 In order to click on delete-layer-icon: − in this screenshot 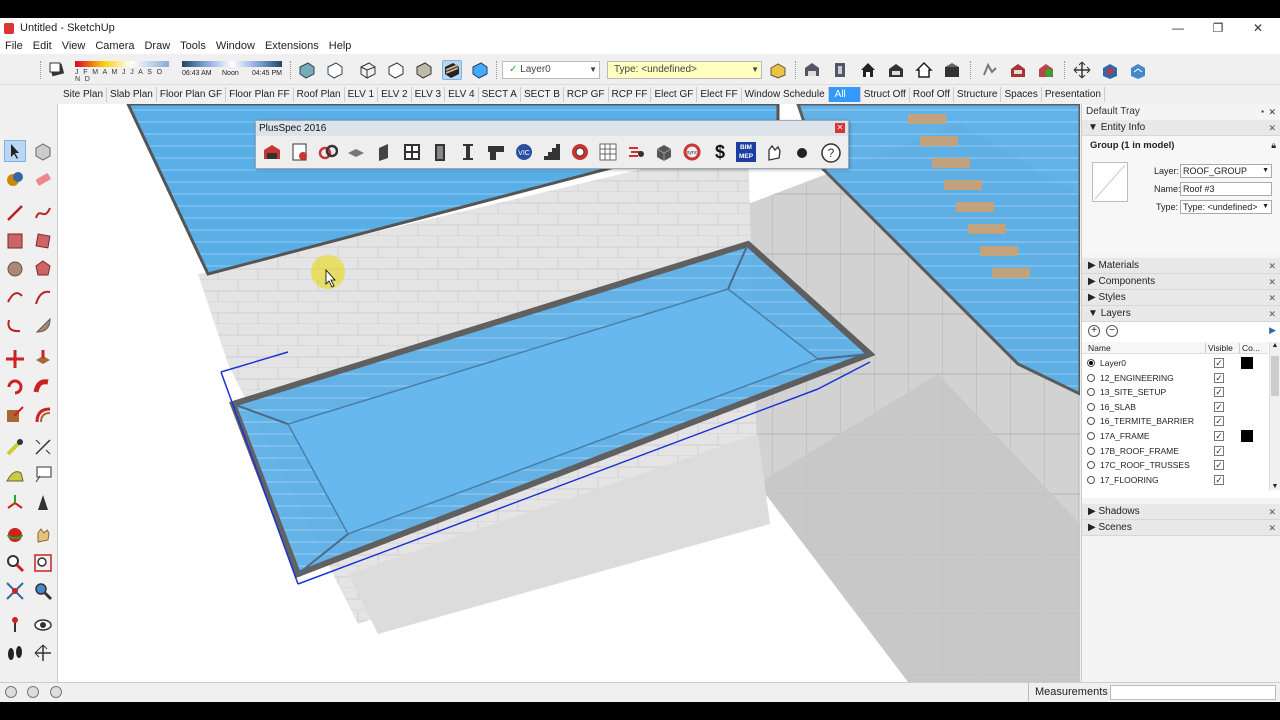, I will do `click(1112, 331)`.